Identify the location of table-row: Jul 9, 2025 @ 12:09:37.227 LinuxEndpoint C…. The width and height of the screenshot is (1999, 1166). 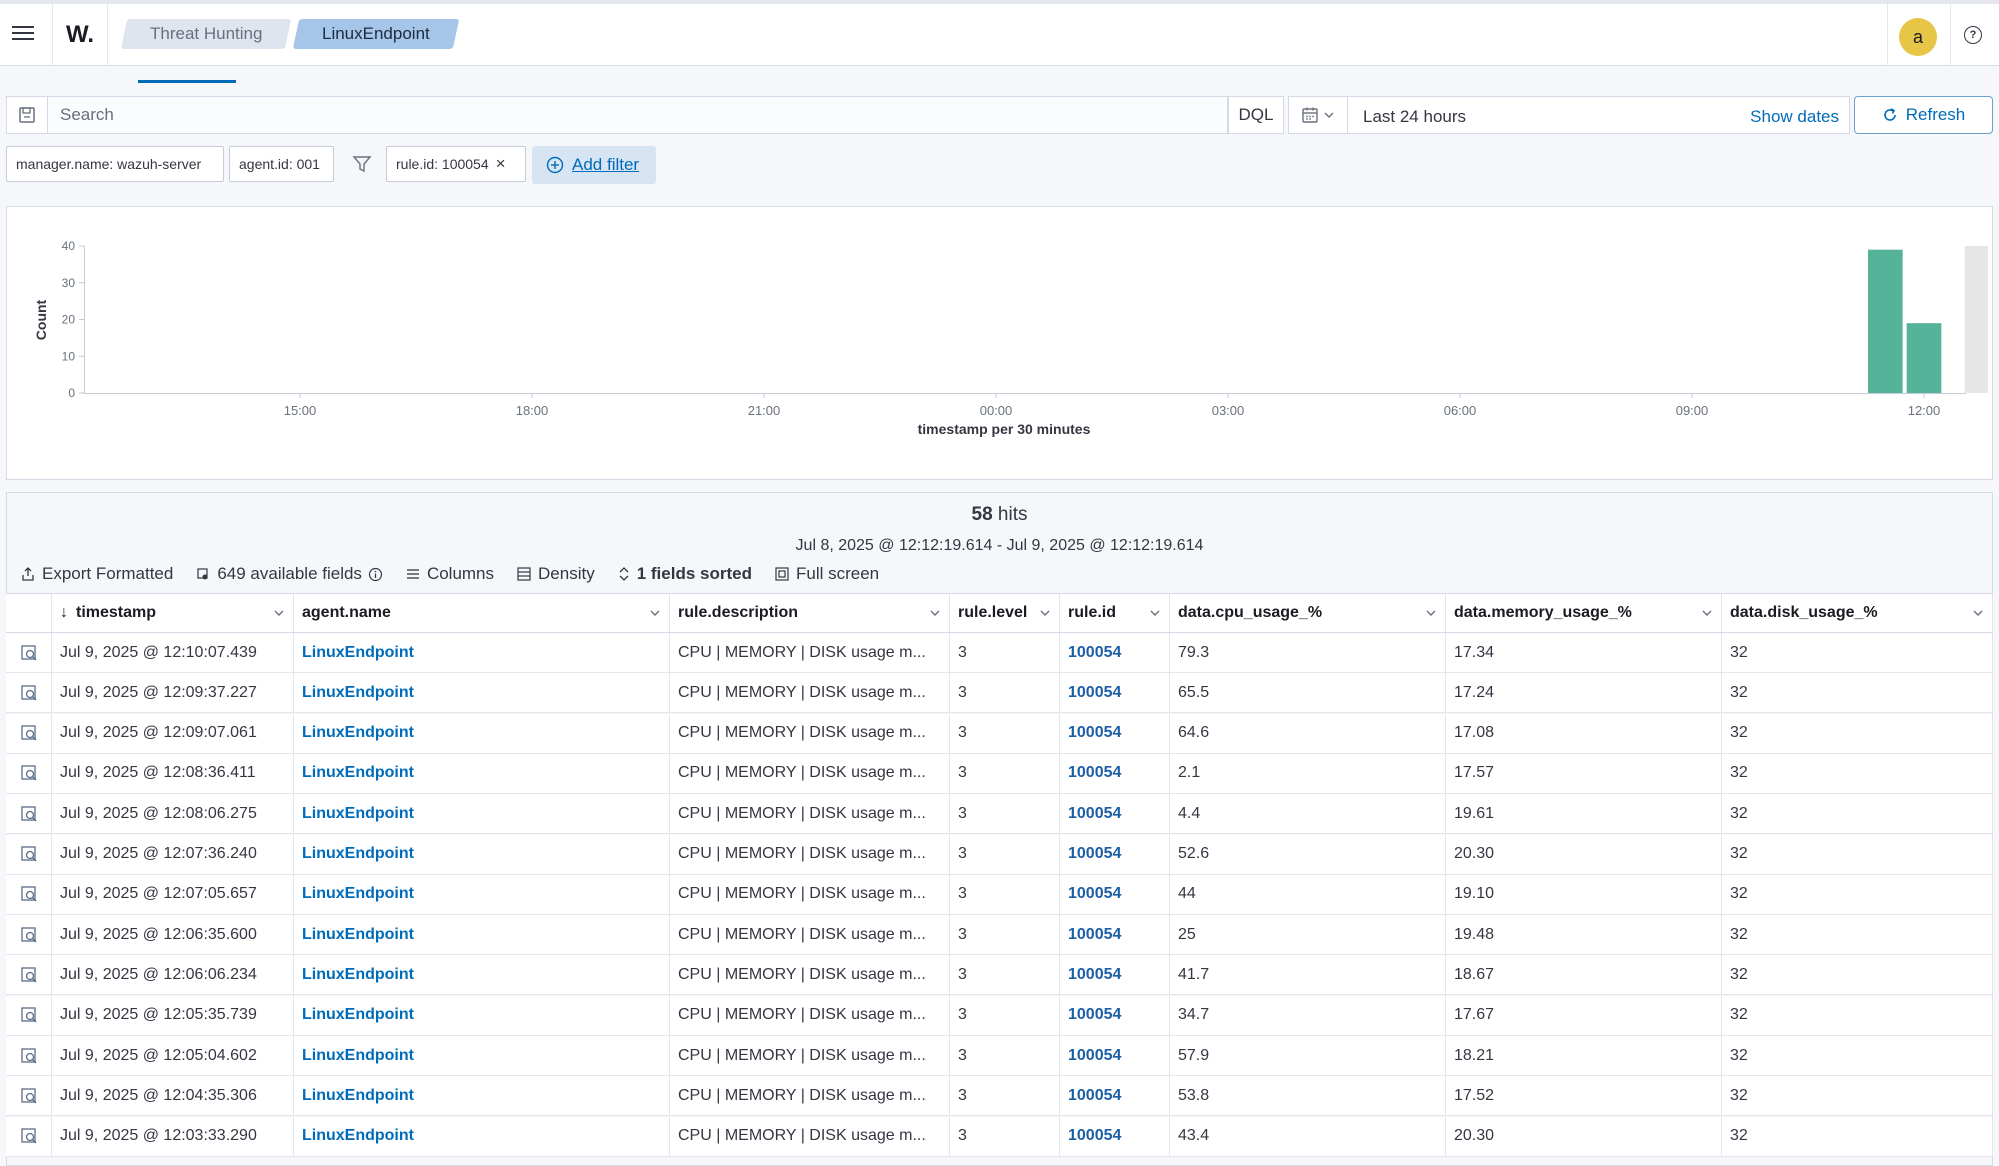
(999, 693).